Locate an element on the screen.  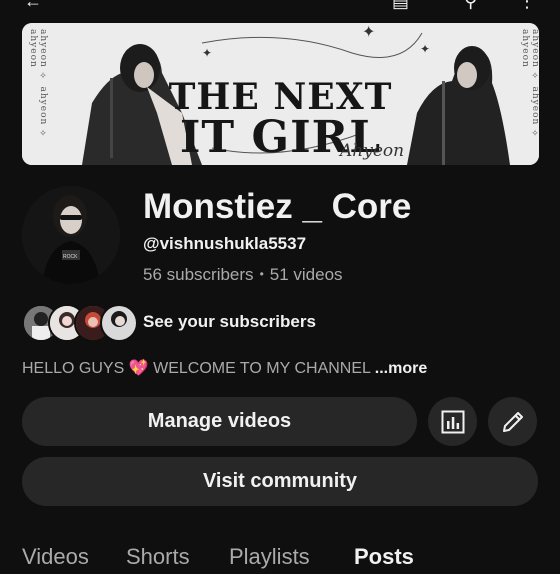
avatar-image: ROCK is located at coordinates (71, 235).